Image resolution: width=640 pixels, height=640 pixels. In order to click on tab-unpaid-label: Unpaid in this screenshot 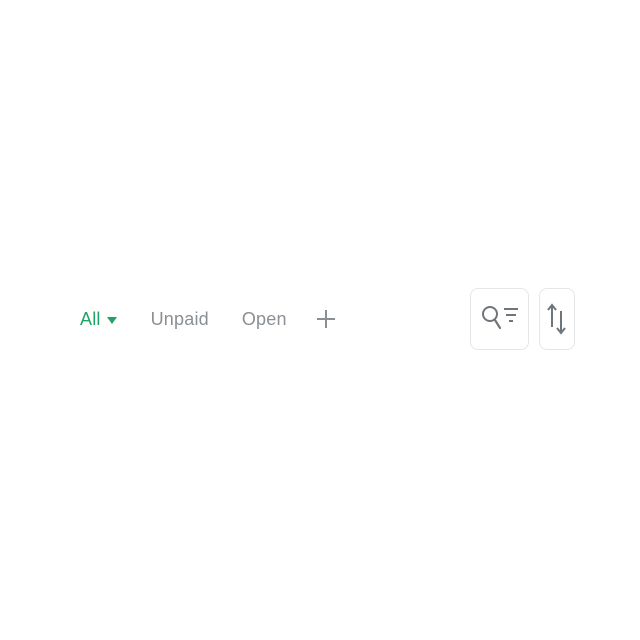, I will do `click(179, 318)`.